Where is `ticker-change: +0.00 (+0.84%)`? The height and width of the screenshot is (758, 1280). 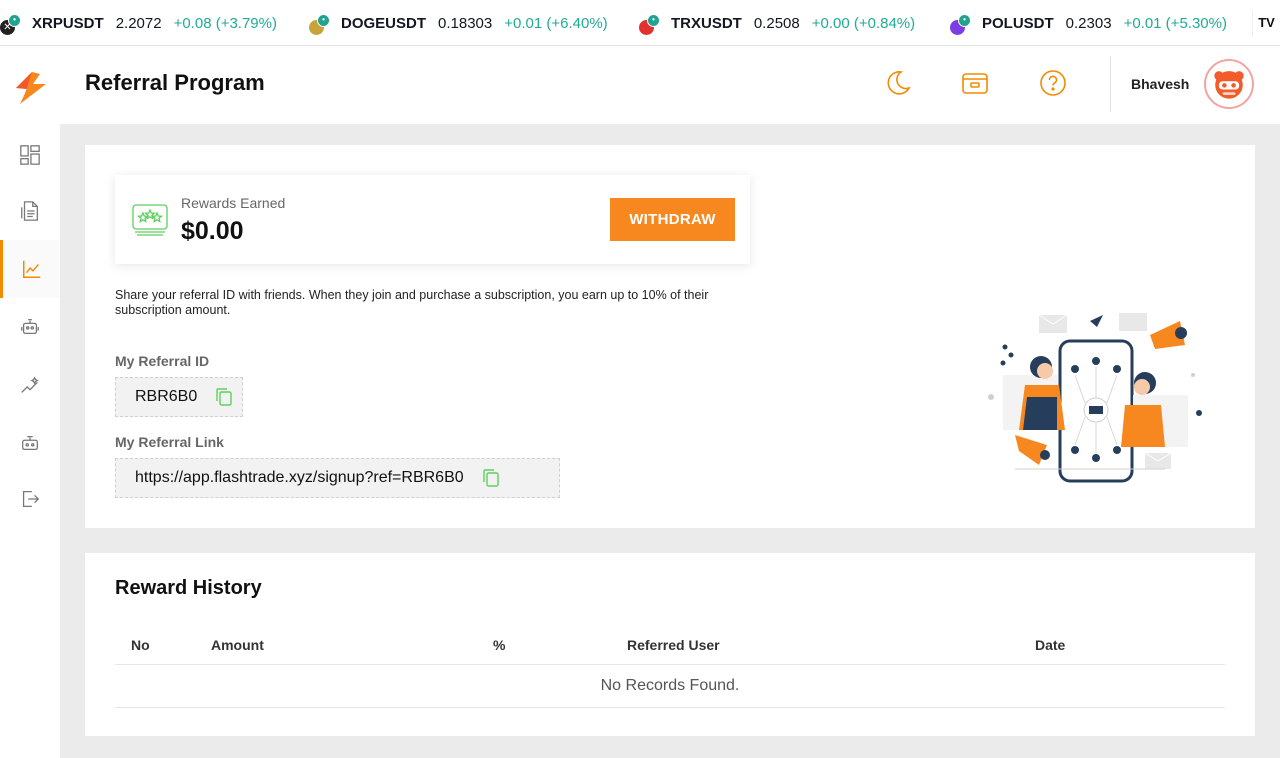
ticker-change: +0.00 (+0.84%) is located at coordinates (863, 23).